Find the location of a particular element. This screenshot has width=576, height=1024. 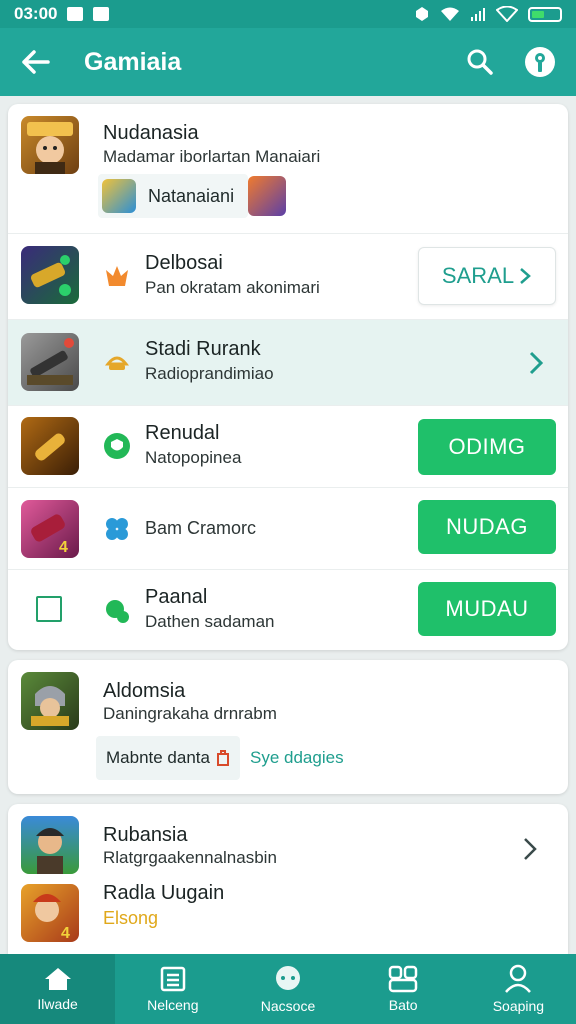

item-subtitle: Dathen sadaman is located at coordinates (210, 621).